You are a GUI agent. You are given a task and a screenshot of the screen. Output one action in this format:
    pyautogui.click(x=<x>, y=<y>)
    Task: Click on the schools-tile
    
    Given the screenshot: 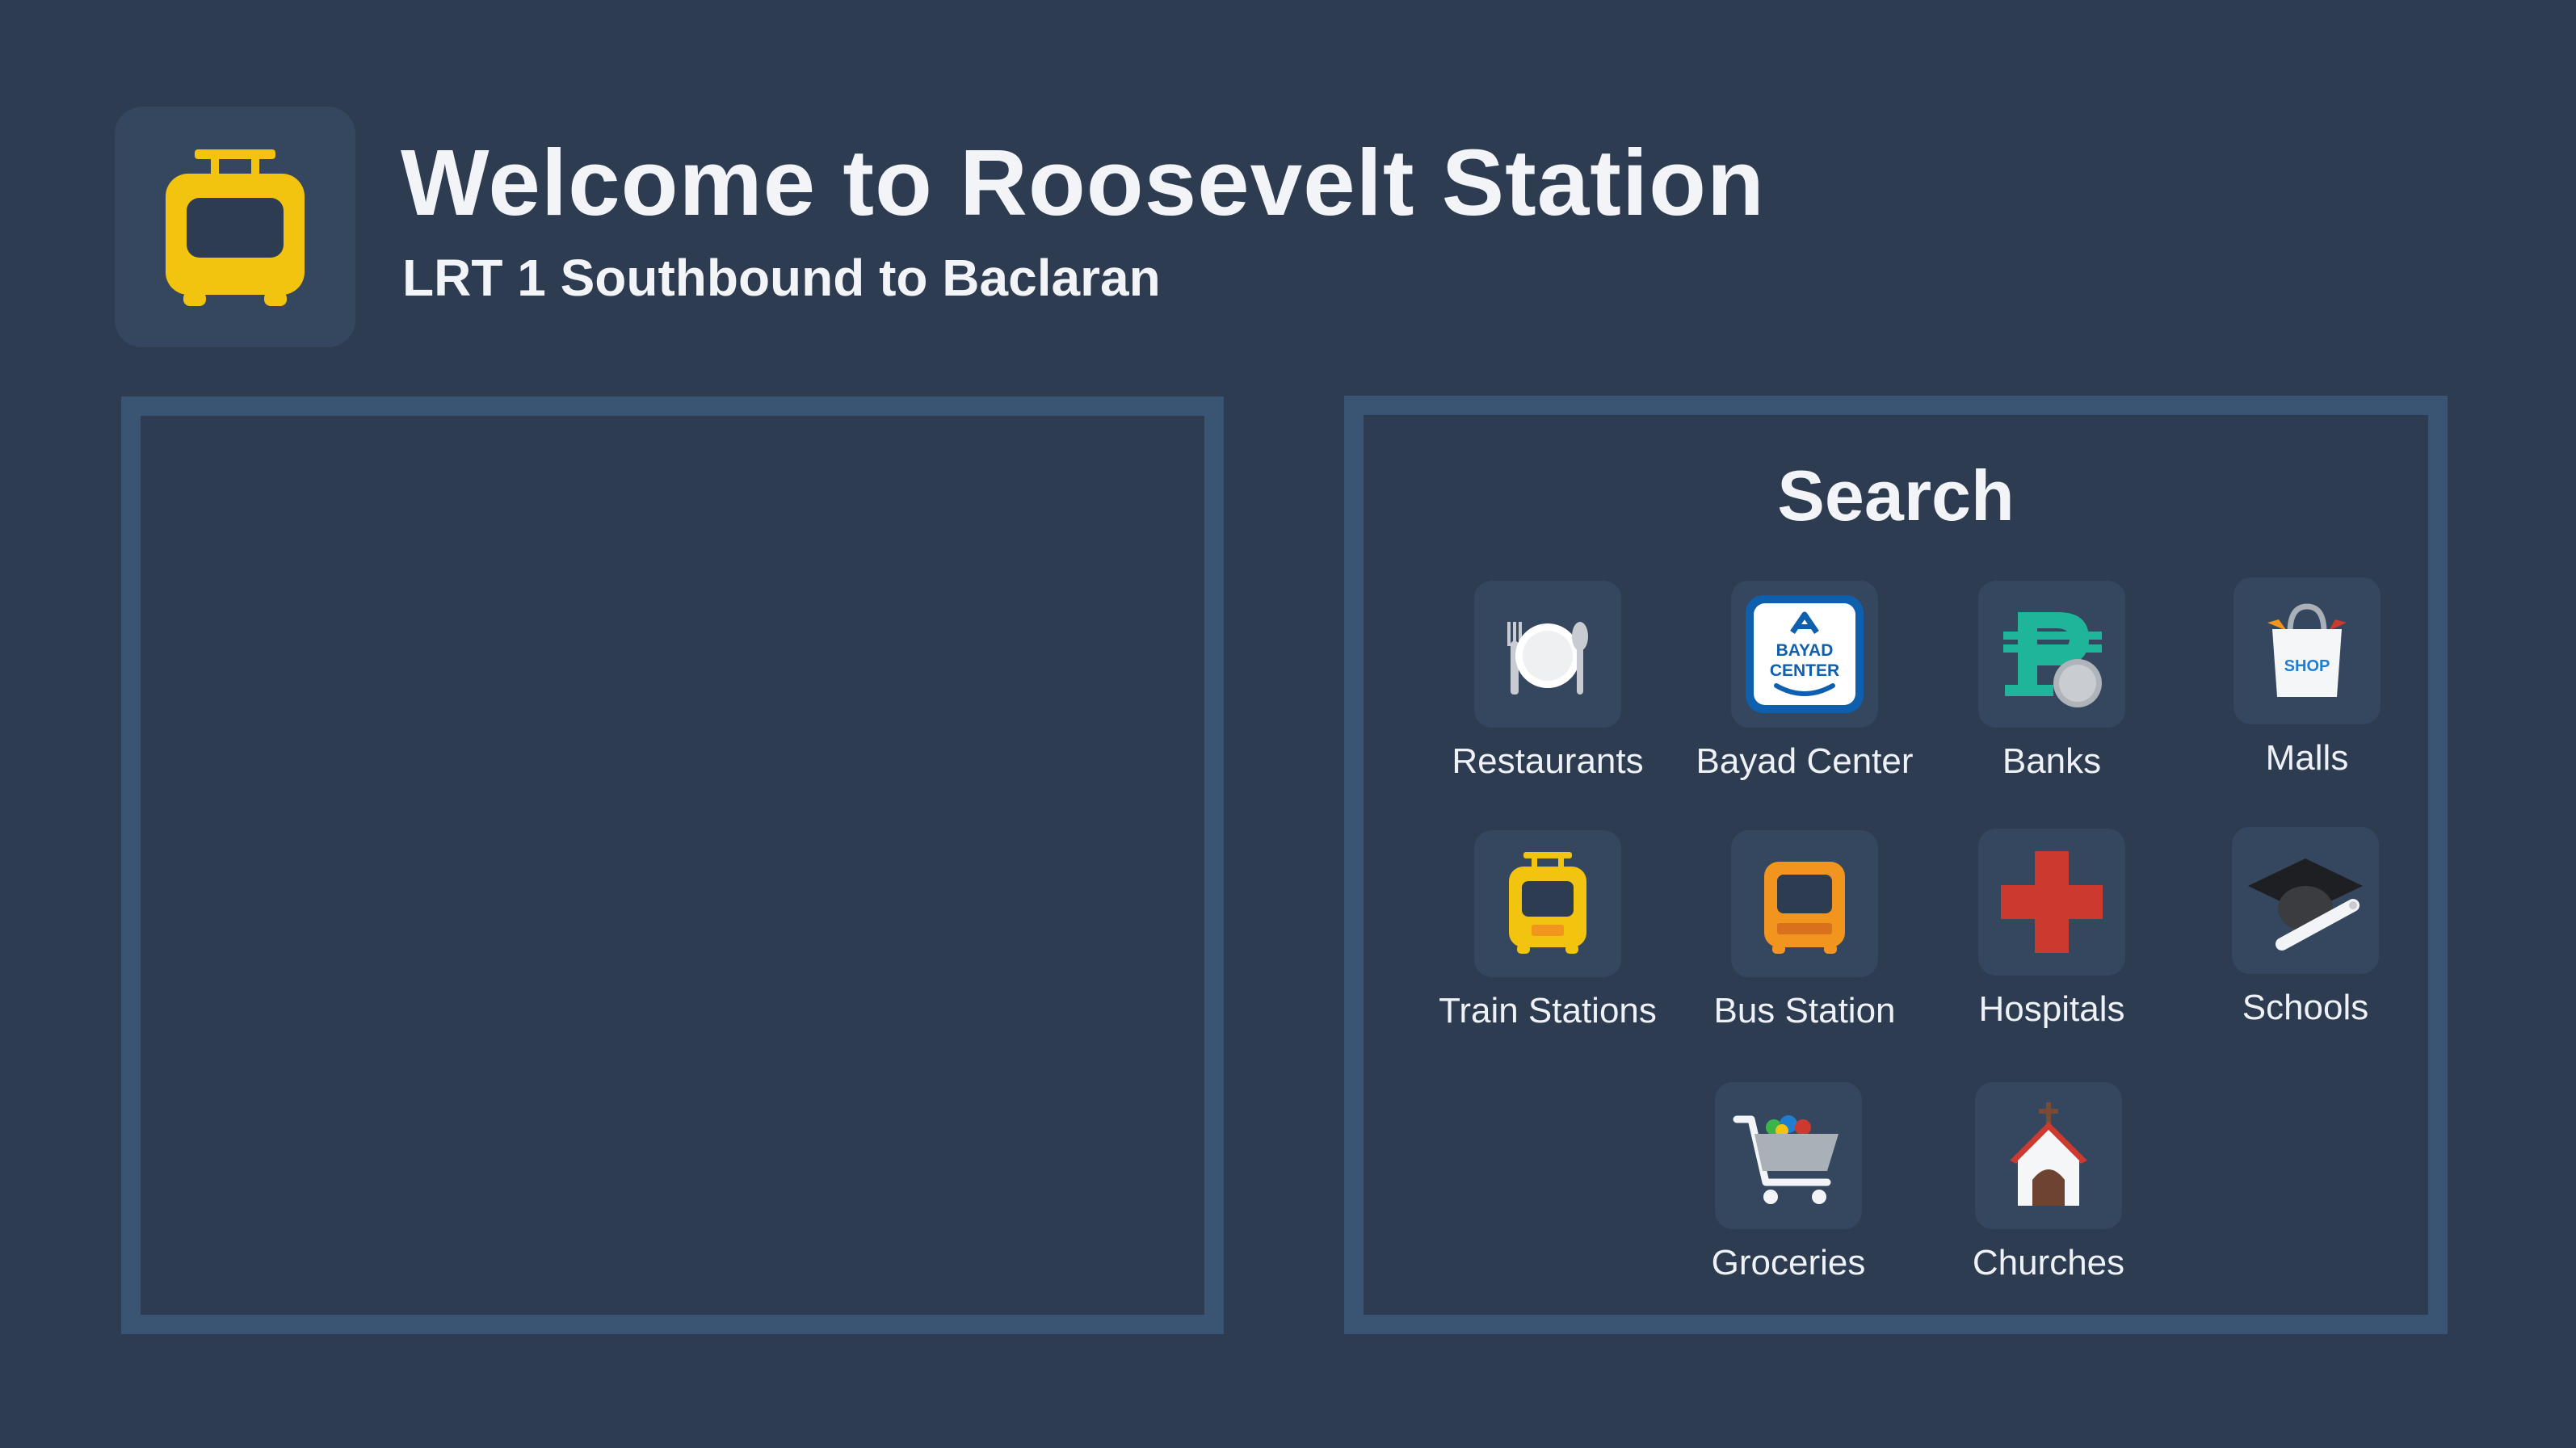 What is the action you would take?
    pyautogui.click(x=2306, y=901)
    